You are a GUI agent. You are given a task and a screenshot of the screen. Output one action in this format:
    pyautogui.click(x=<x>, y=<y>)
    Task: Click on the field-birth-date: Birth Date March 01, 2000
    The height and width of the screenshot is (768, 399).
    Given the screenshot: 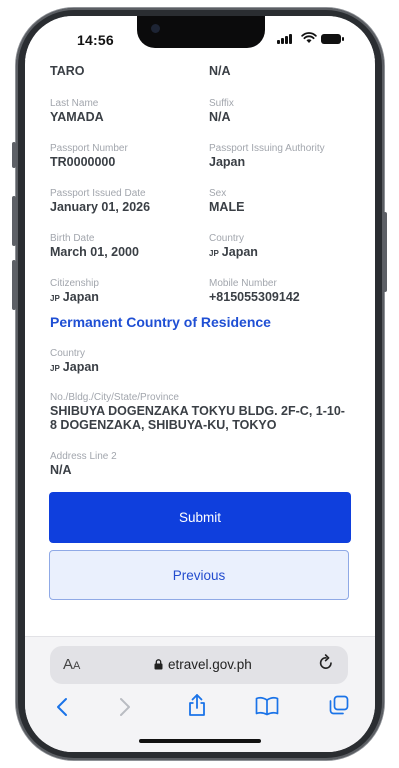 What is the action you would take?
    pyautogui.click(x=125, y=246)
    